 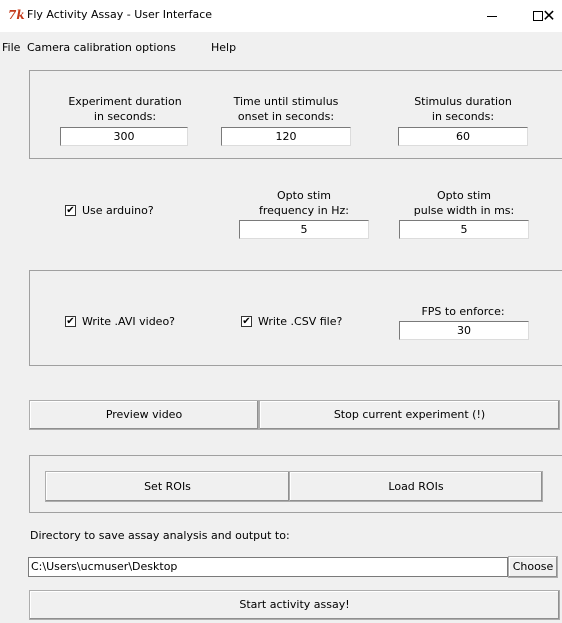 What do you see at coordinates (464, 203) in the screenshot?
I see `opto-pulse-label: Opto stim pulse width in ms:` at bounding box center [464, 203].